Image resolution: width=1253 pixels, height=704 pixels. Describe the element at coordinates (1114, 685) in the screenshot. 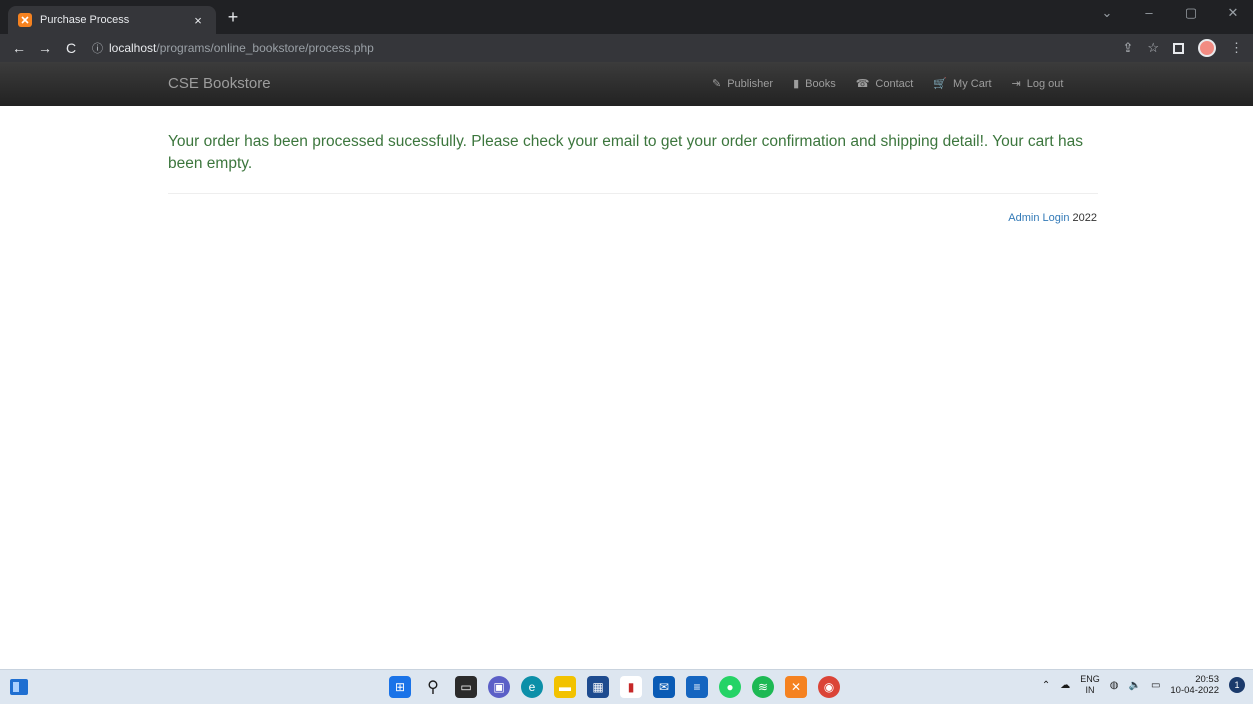

I see `network-icon: ◍` at that location.